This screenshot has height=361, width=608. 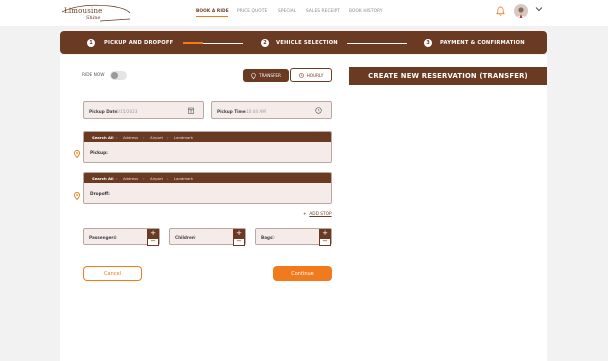 I want to click on chevron-down-icon, so click(x=539, y=9).